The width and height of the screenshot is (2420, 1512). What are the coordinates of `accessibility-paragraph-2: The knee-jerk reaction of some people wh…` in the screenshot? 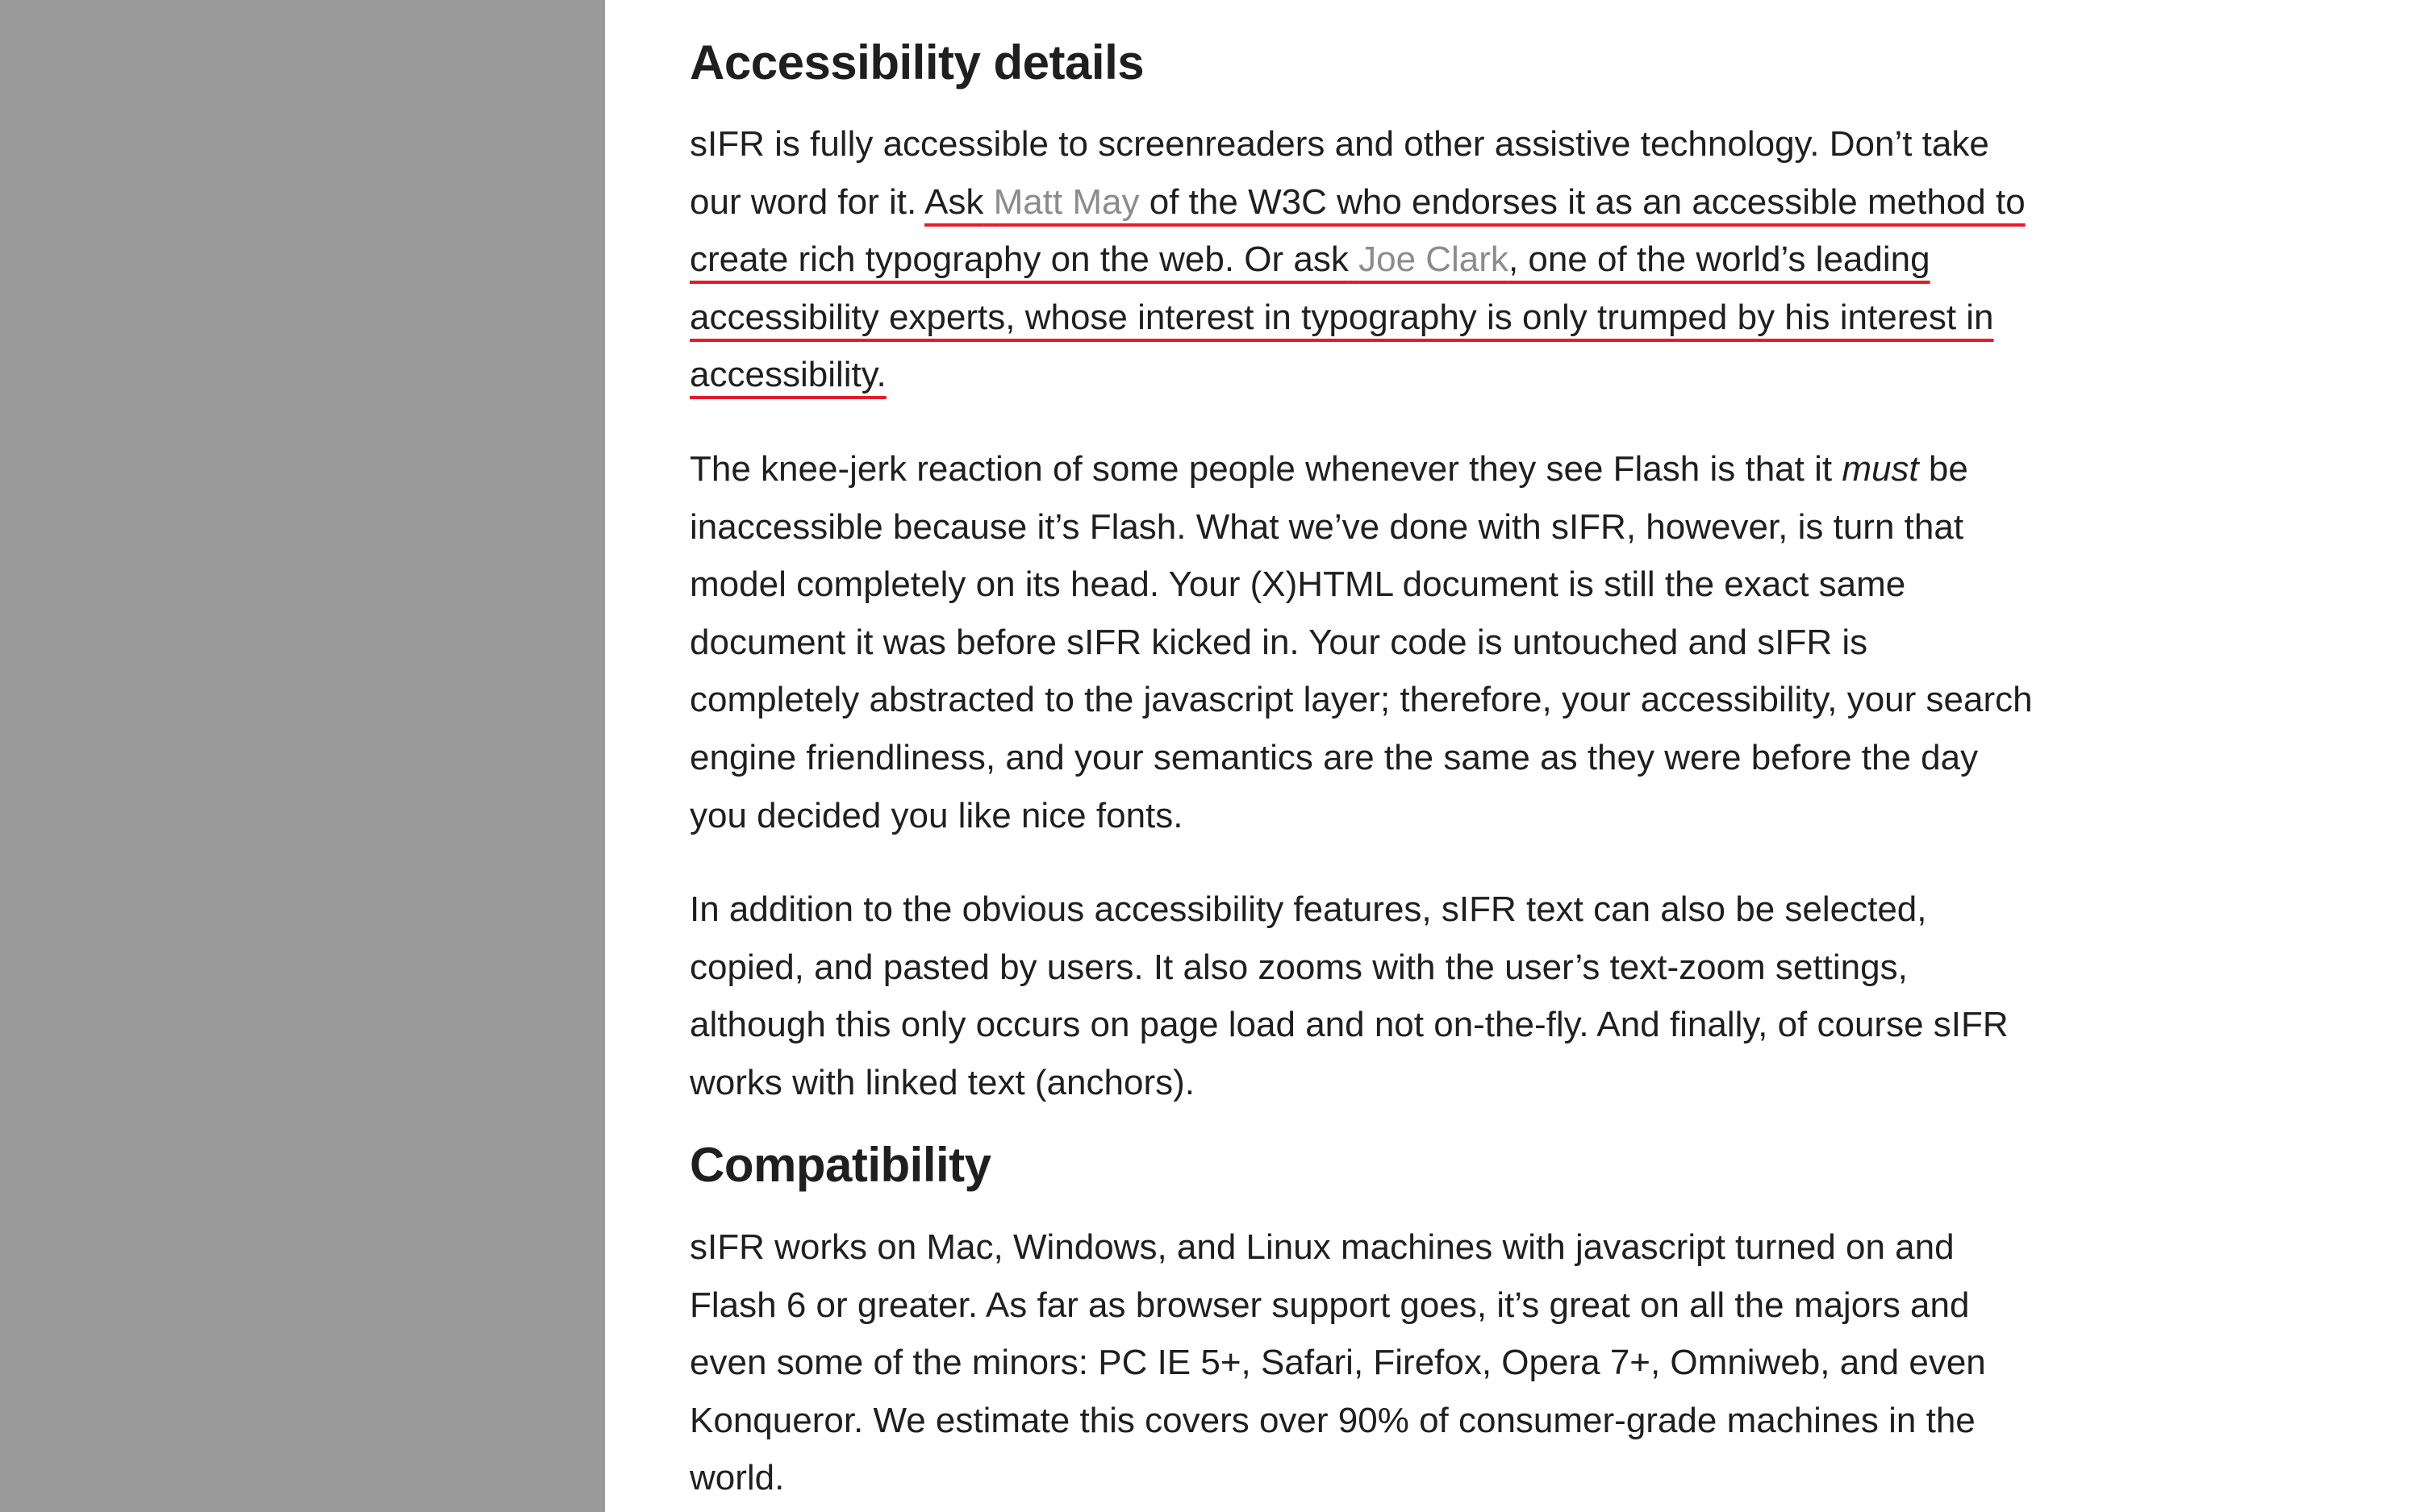 It's located at (1367, 642).